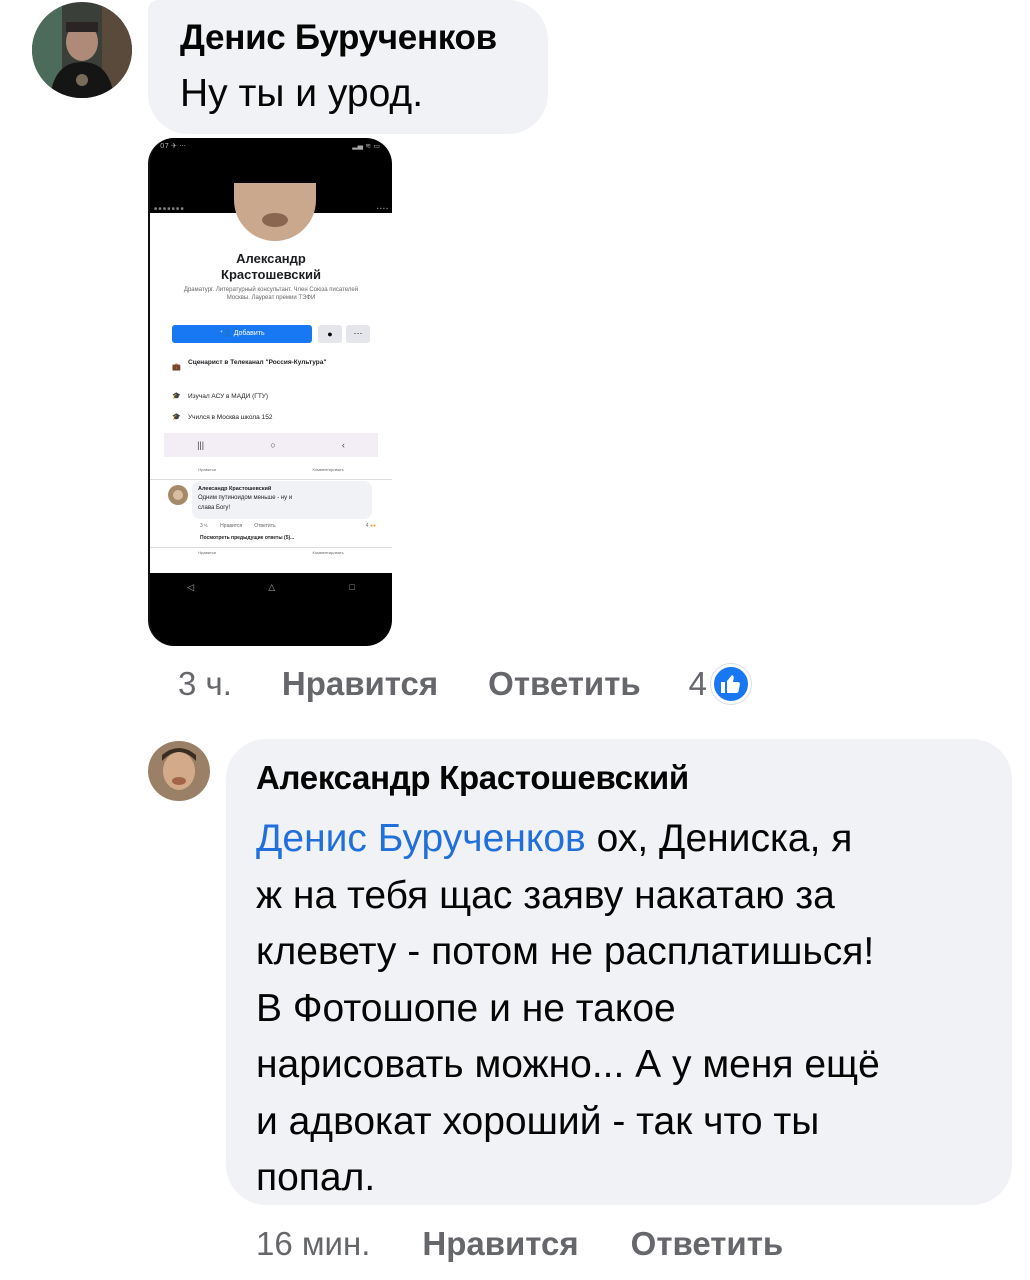  Describe the element at coordinates (275, 212) in the screenshot. I see `profile-photo` at that location.